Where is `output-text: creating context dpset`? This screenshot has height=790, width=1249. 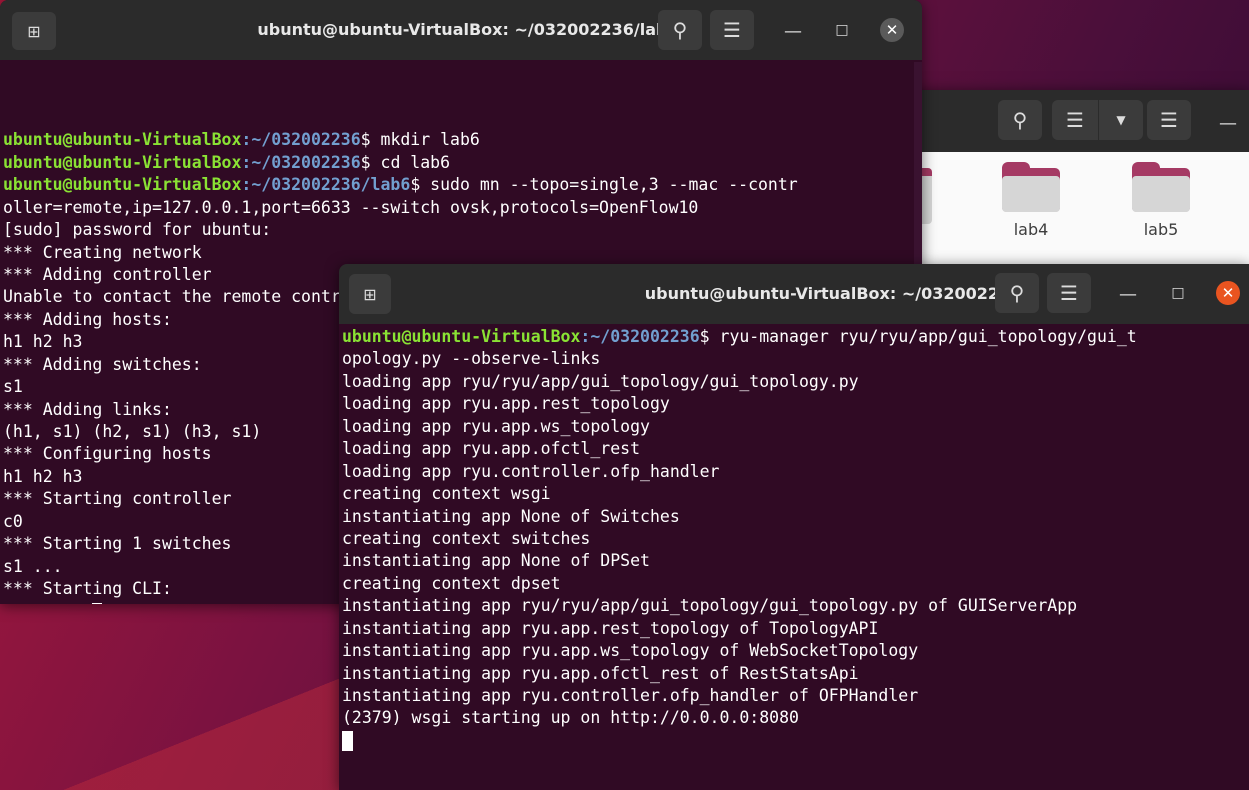 output-text: creating context dpset is located at coordinates (451, 583).